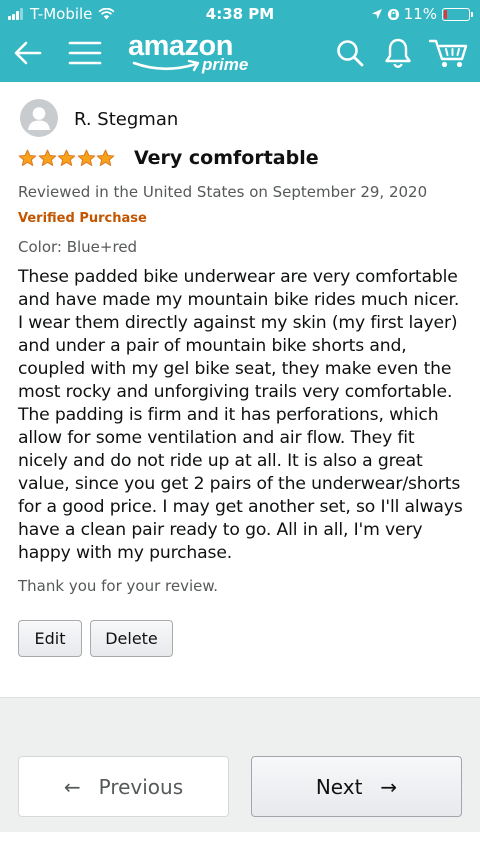  What do you see at coordinates (118, 586) in the screenshot?
I see `thank-you-message: Thank you for your review.` at bounding box center [118, 586].